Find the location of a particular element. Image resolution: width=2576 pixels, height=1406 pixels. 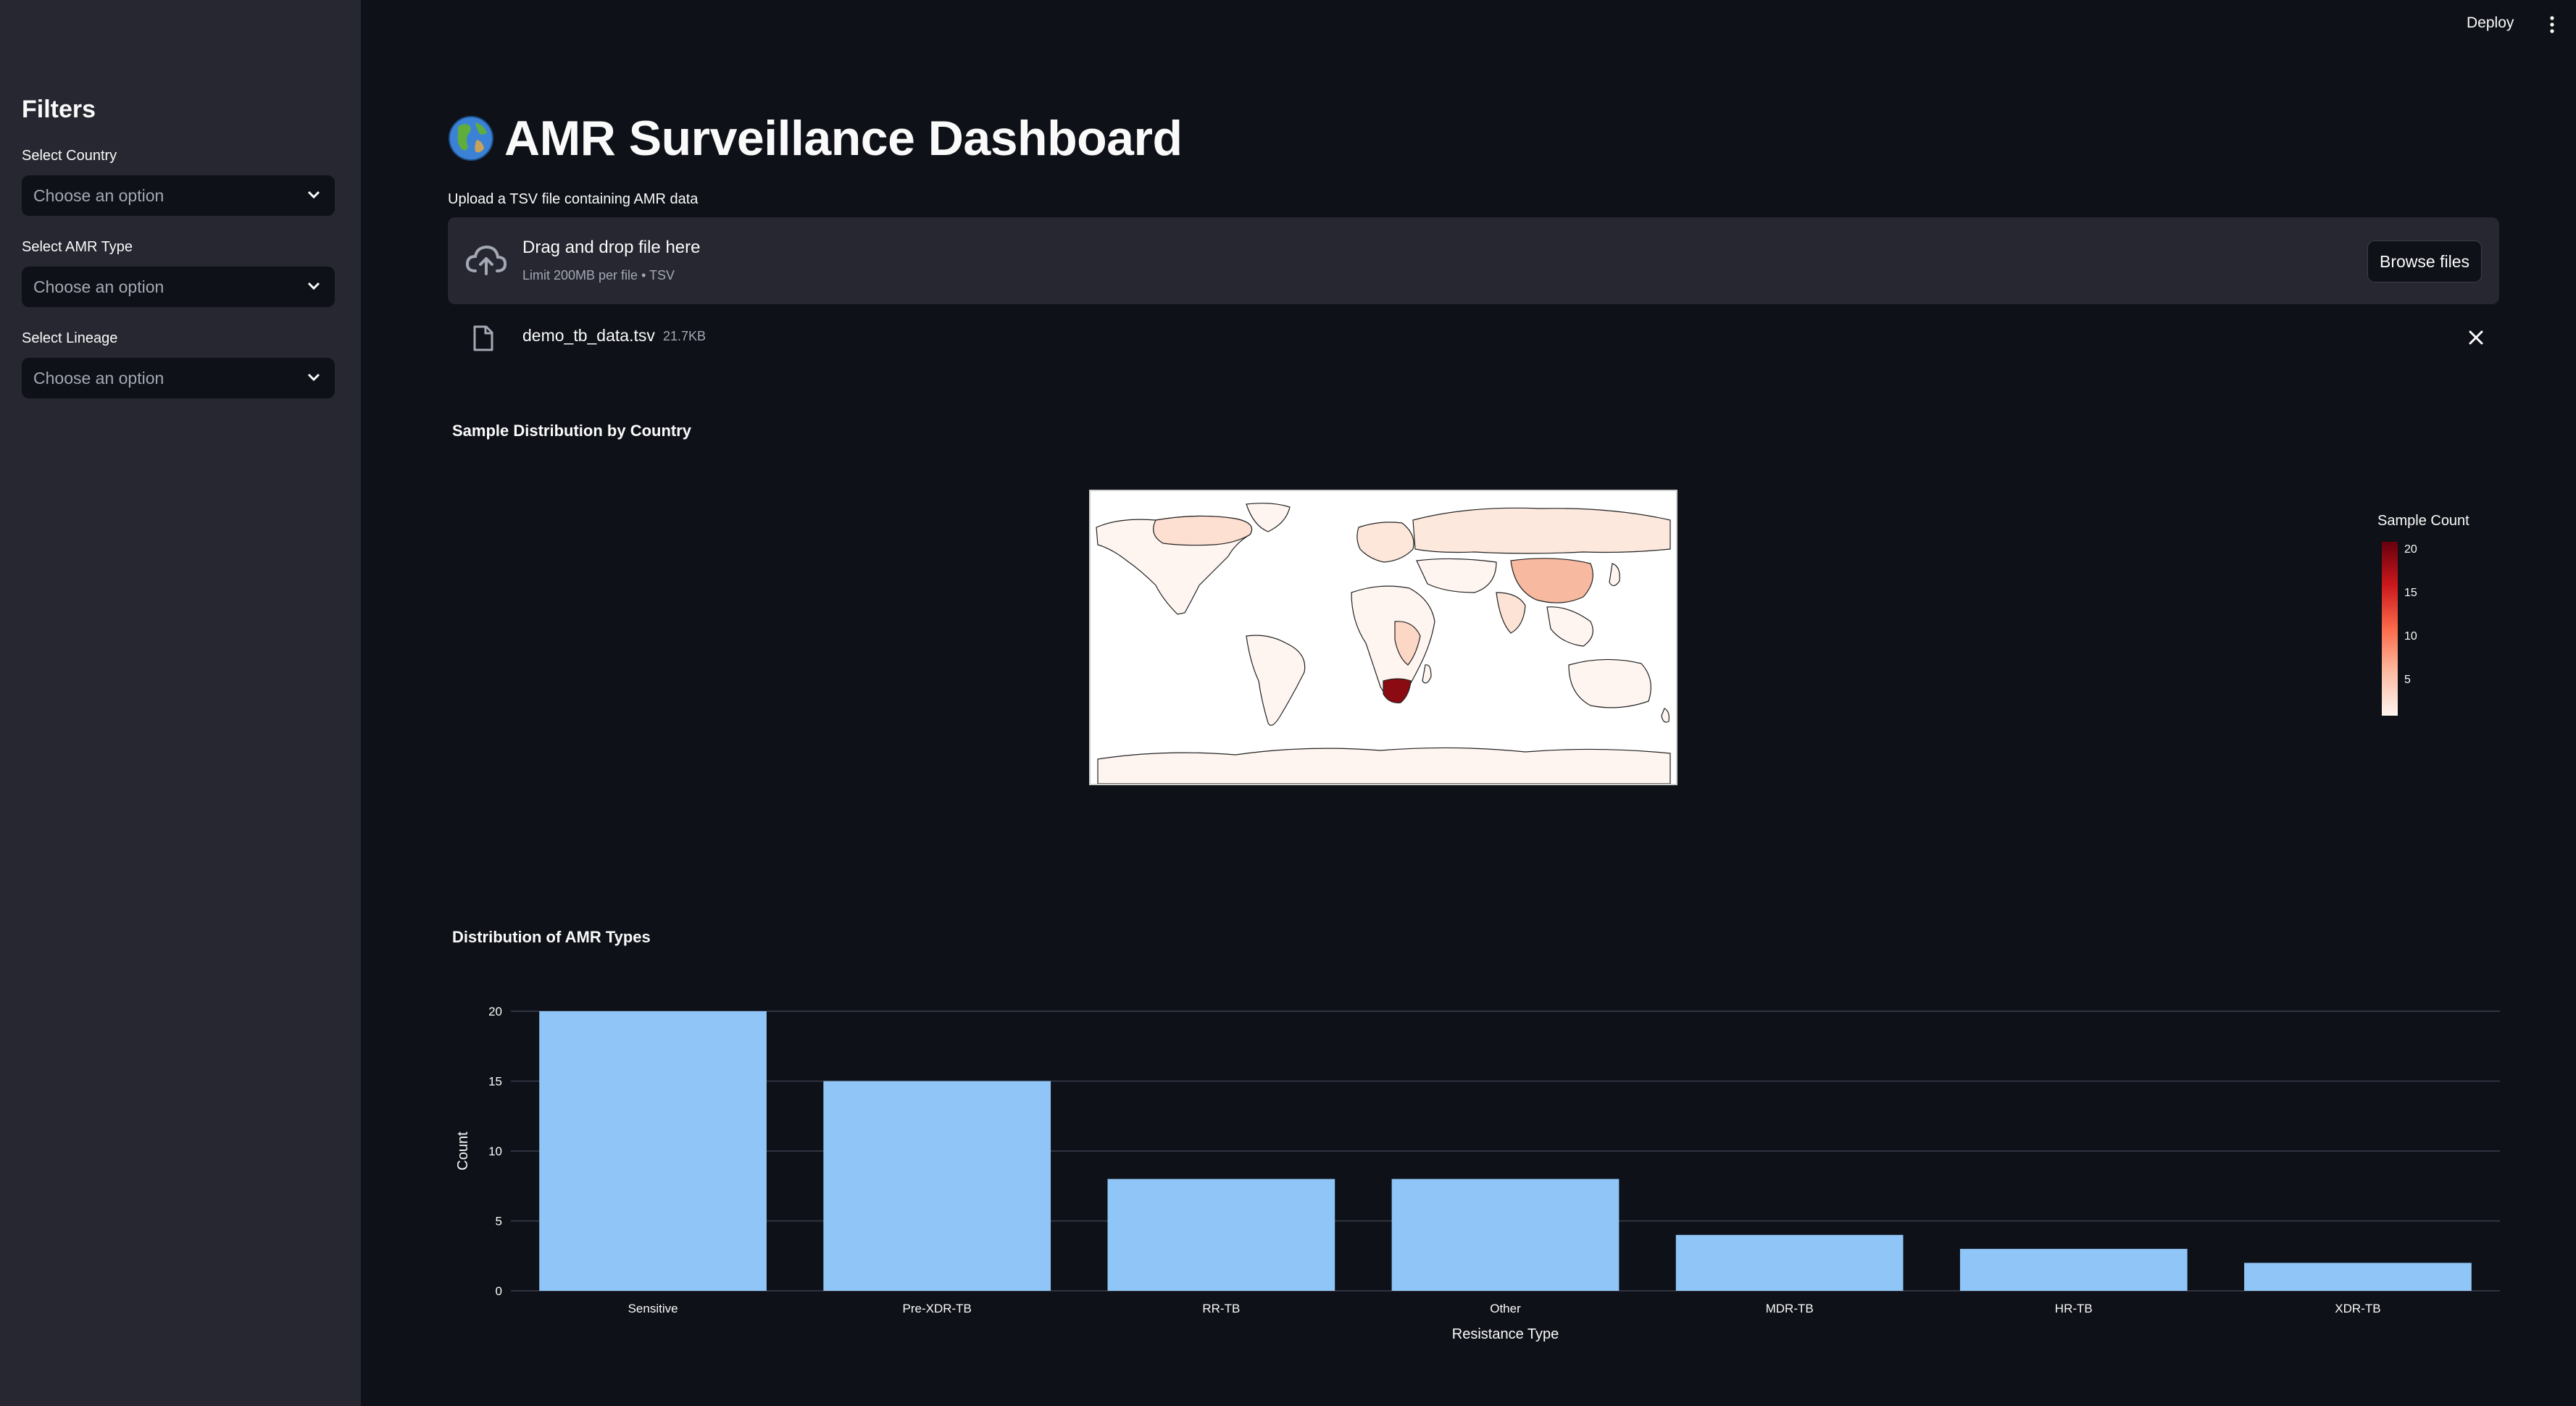

deploy-button: Deploy is located at coordinates (2490, 23).